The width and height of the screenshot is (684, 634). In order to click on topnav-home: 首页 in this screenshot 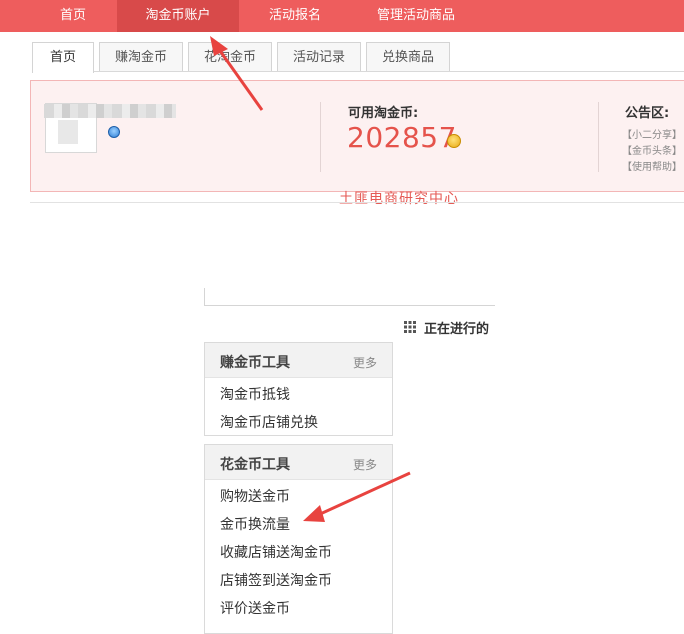, I will do `click(73, 16)`.